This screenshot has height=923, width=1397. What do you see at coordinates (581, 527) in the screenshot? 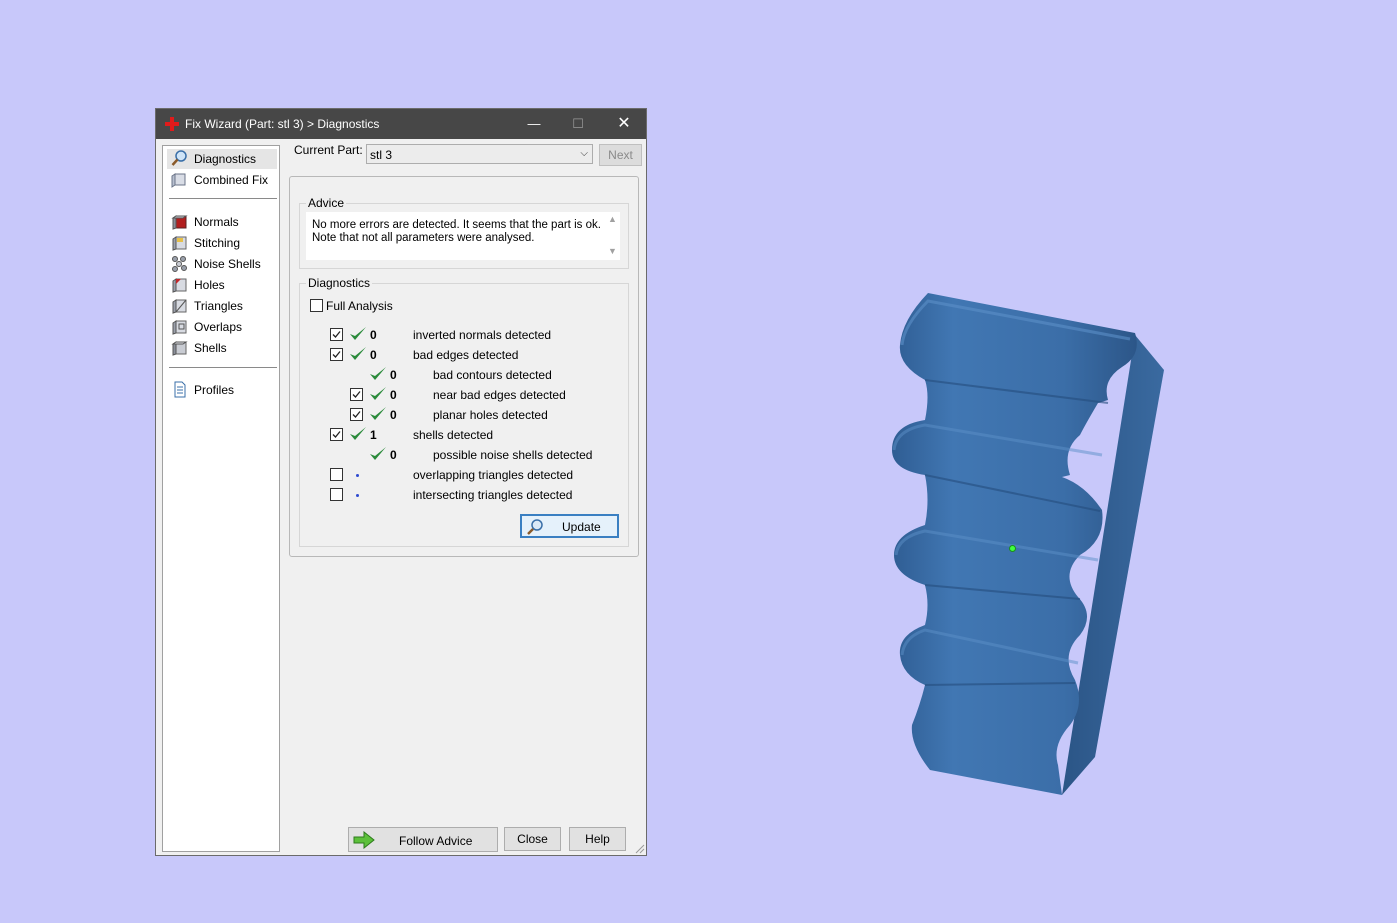
I see `update-label: Update` at bounding box center [581, 527].